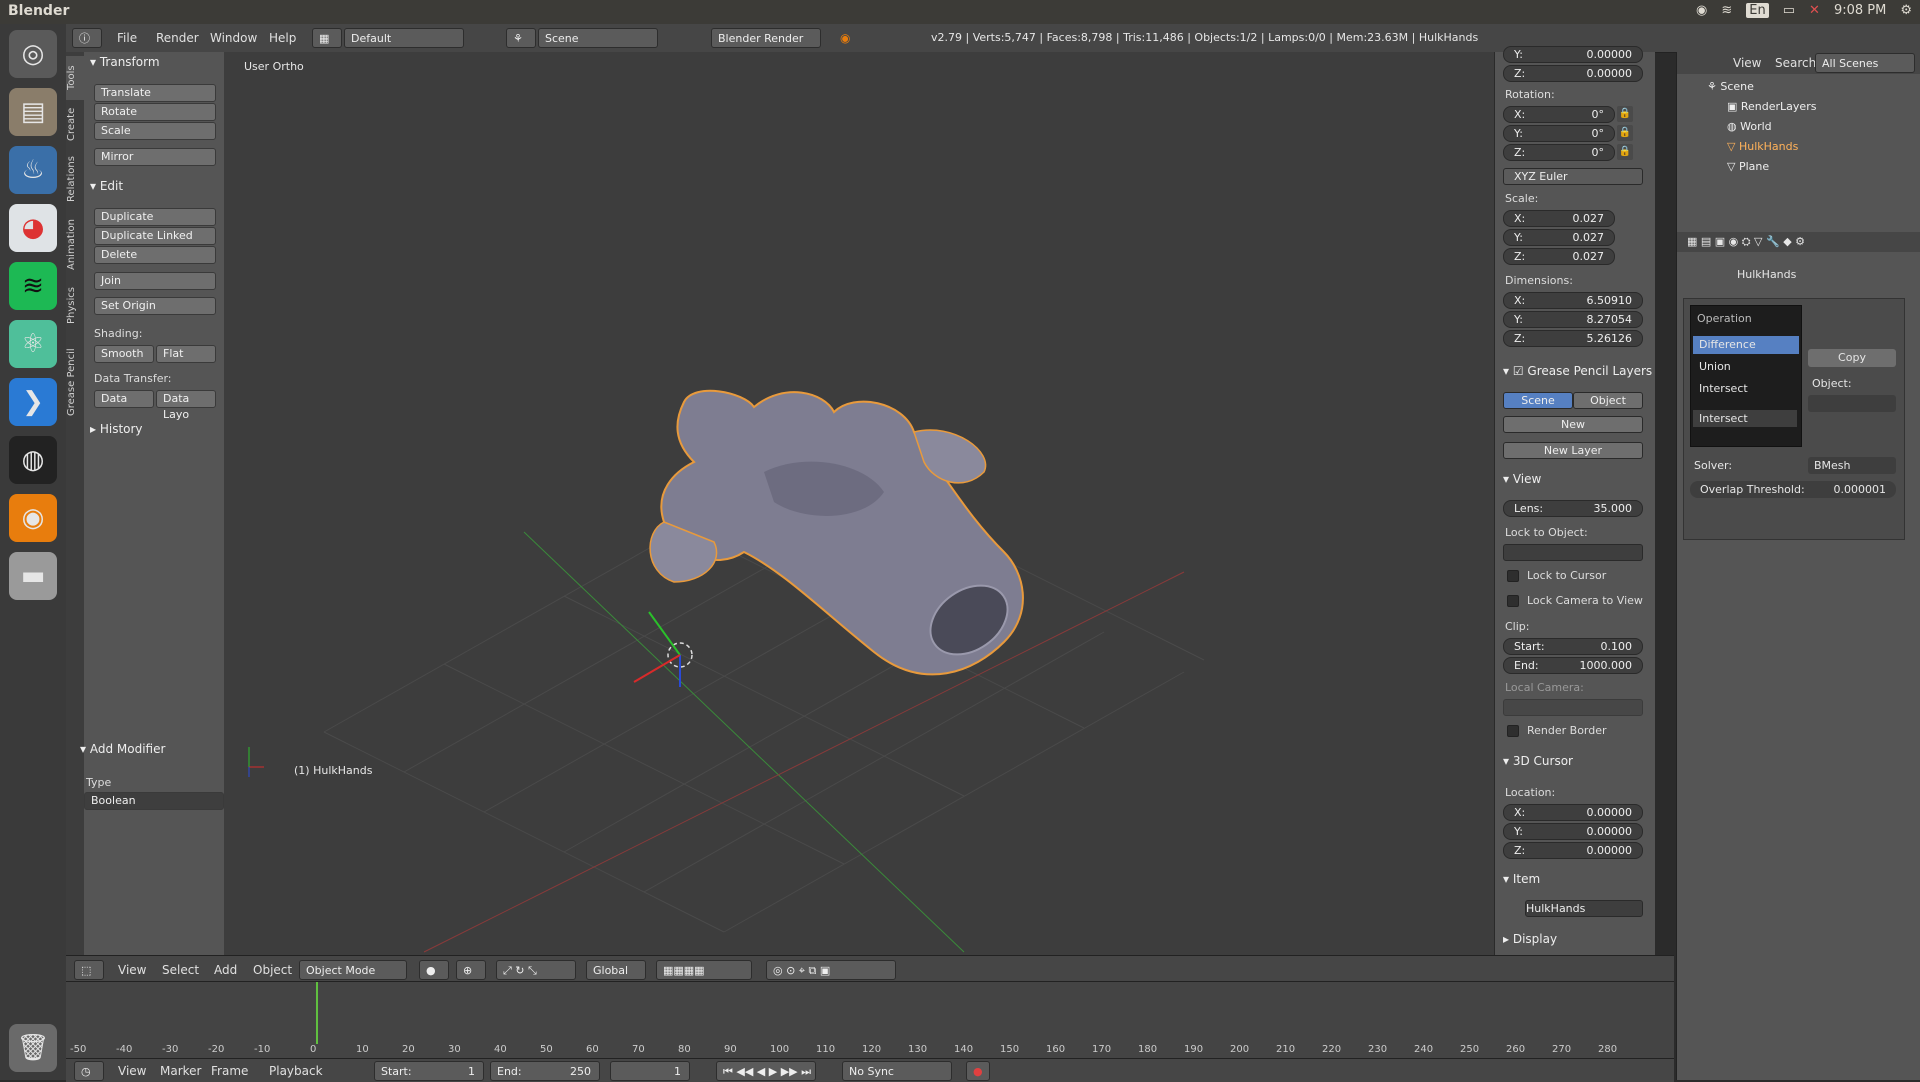  I want to click on clip-start-field: Start: 0.100, so click(1573, 646).